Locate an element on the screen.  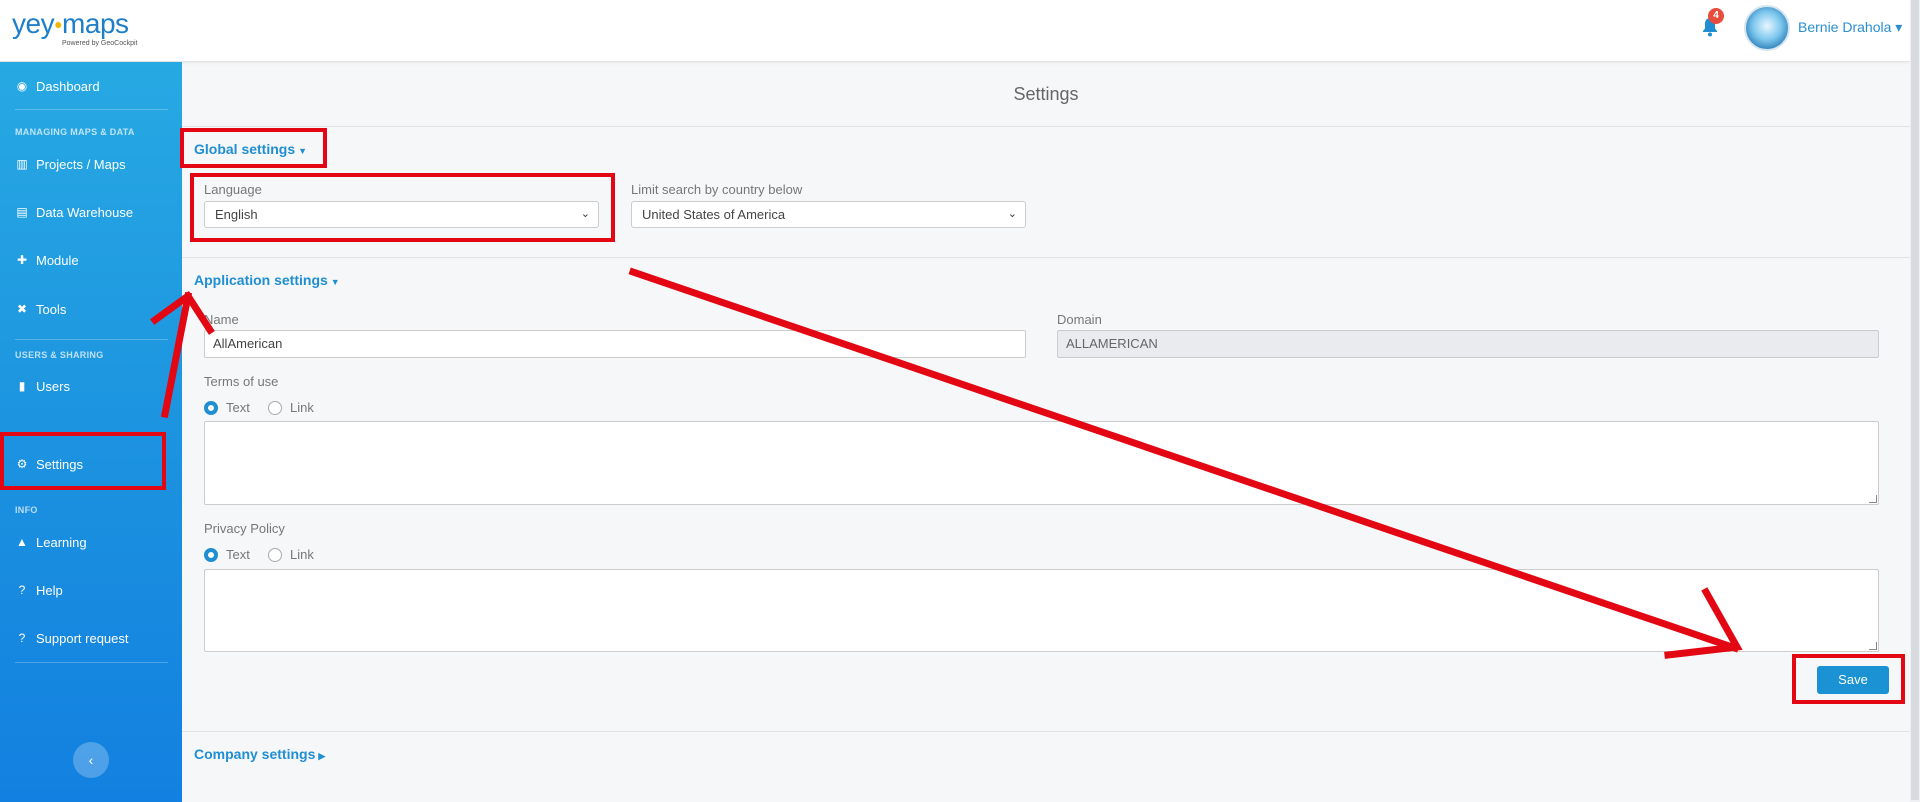
terms-radio-text: Text is located at coordinates (227, 407).